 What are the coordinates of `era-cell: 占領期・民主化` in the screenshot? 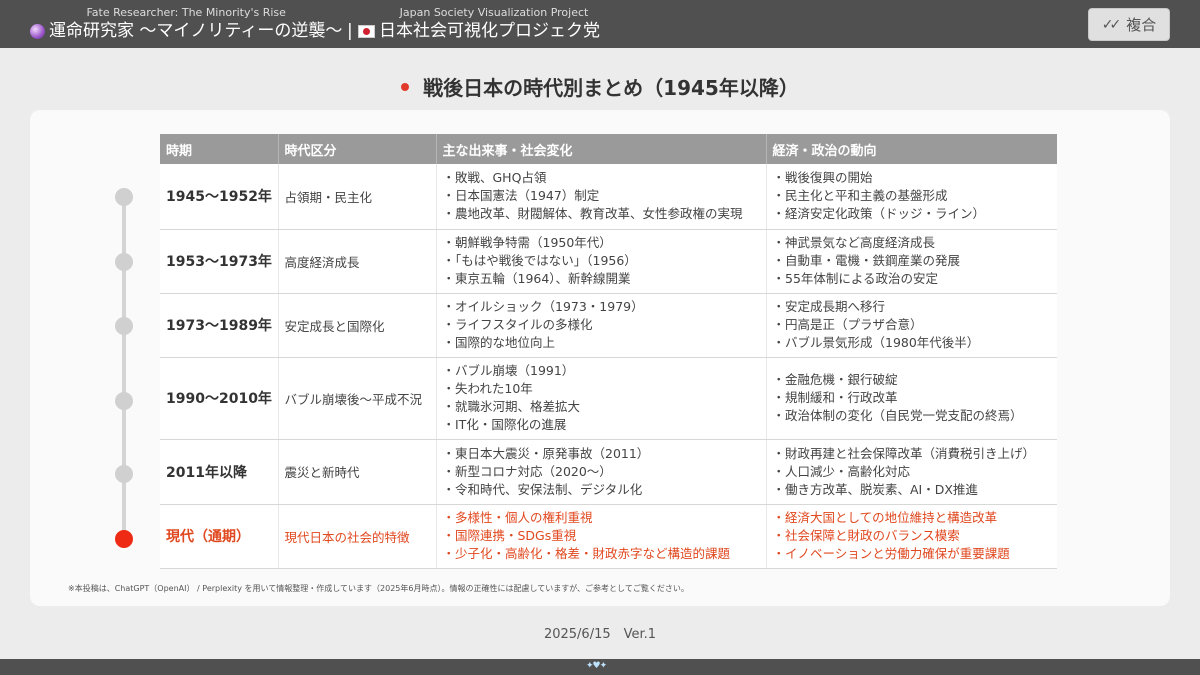 It's located at (357, 197).